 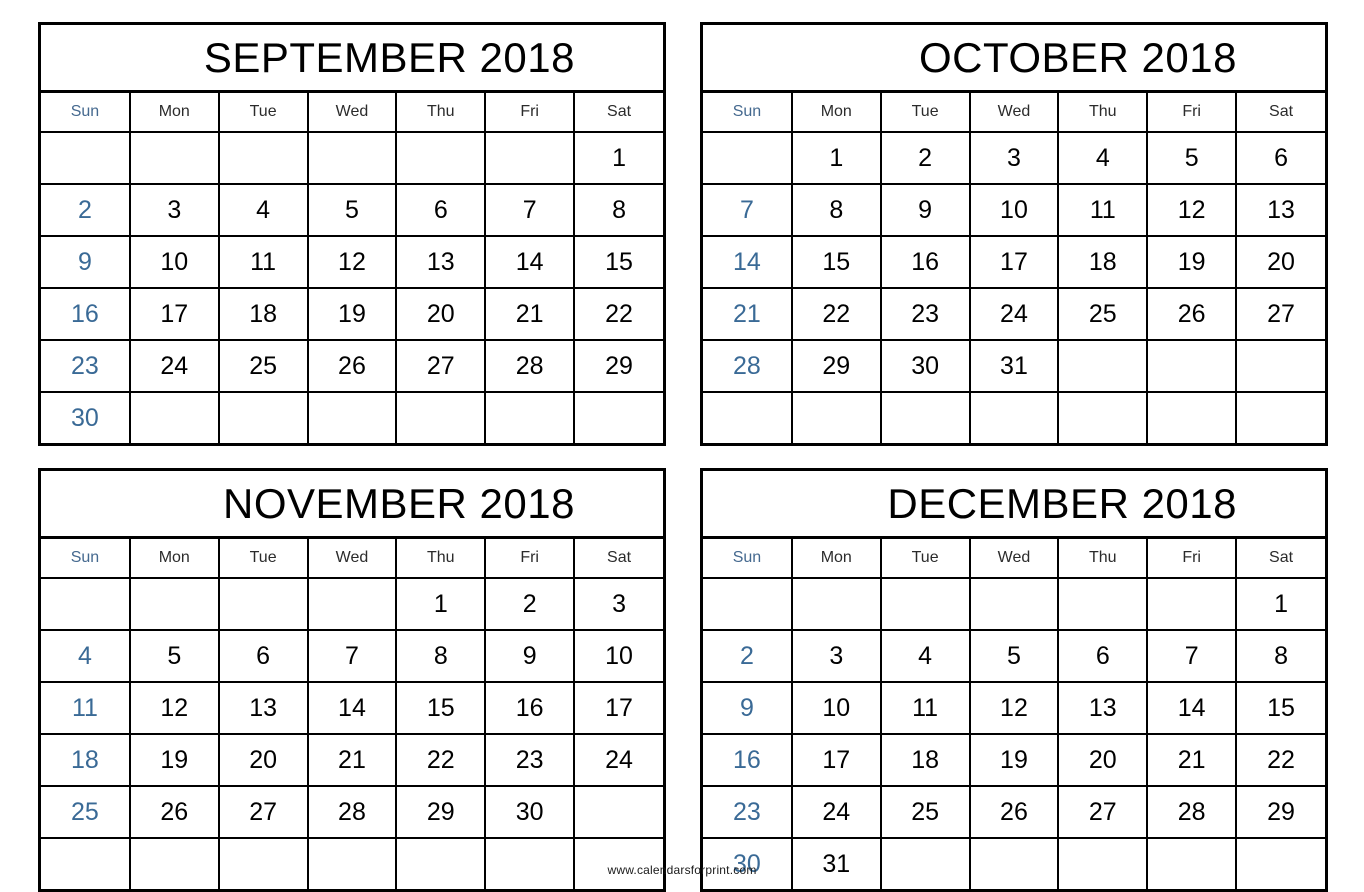 I want to click on day-cell: 4, so click(x=86, y=656).